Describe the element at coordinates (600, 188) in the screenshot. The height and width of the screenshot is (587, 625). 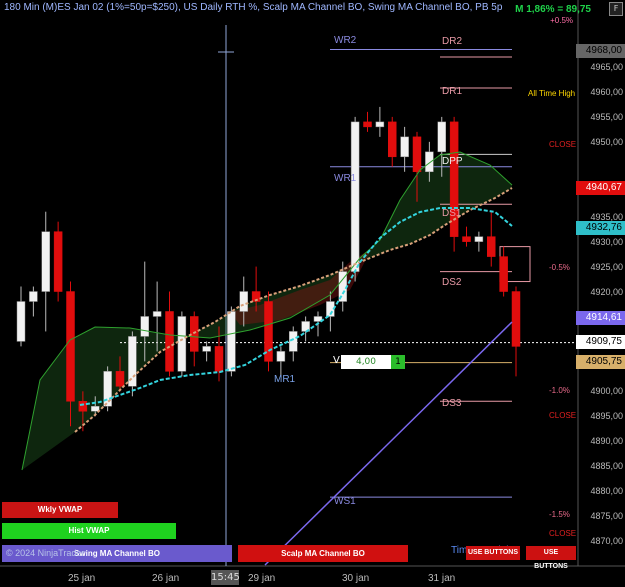
I see `price-badge-4940: 4940,67` at that location.